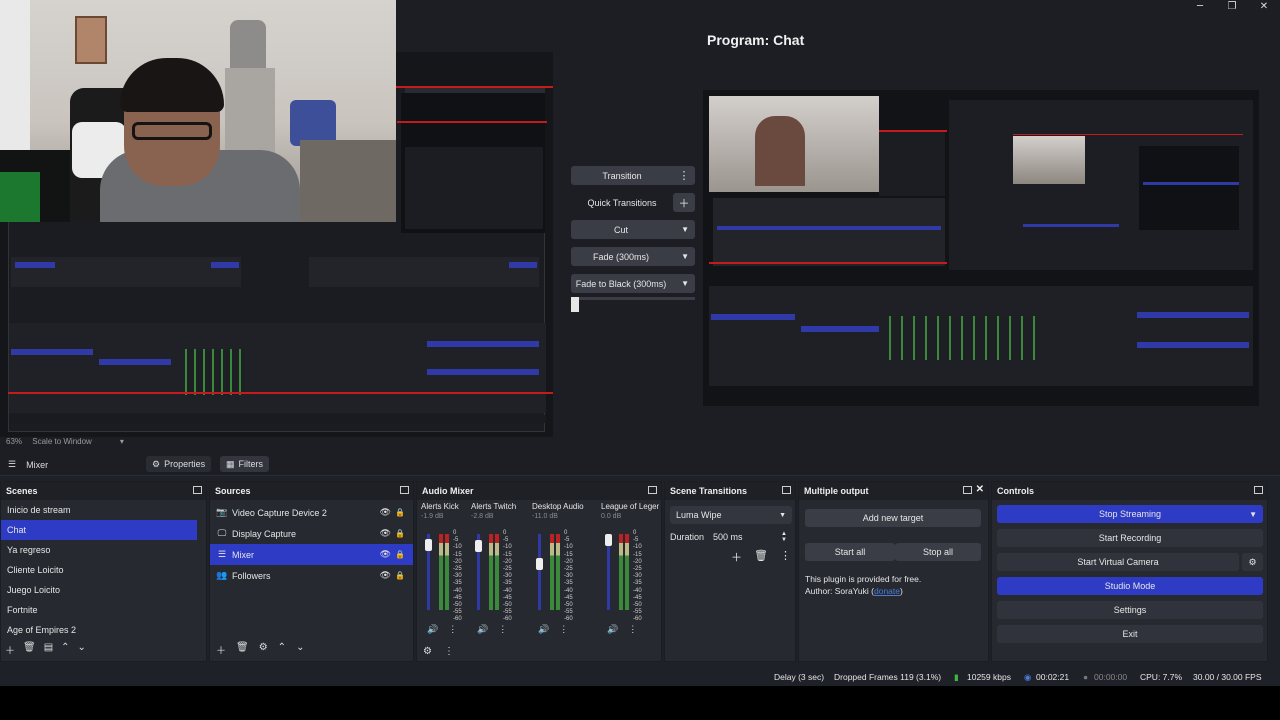 The image size is (1280, 720). Describe the element at coordinates (633, 256) in the screenshot. I see `quick-transition-fade: Fade (300ms) ▼` at that location.